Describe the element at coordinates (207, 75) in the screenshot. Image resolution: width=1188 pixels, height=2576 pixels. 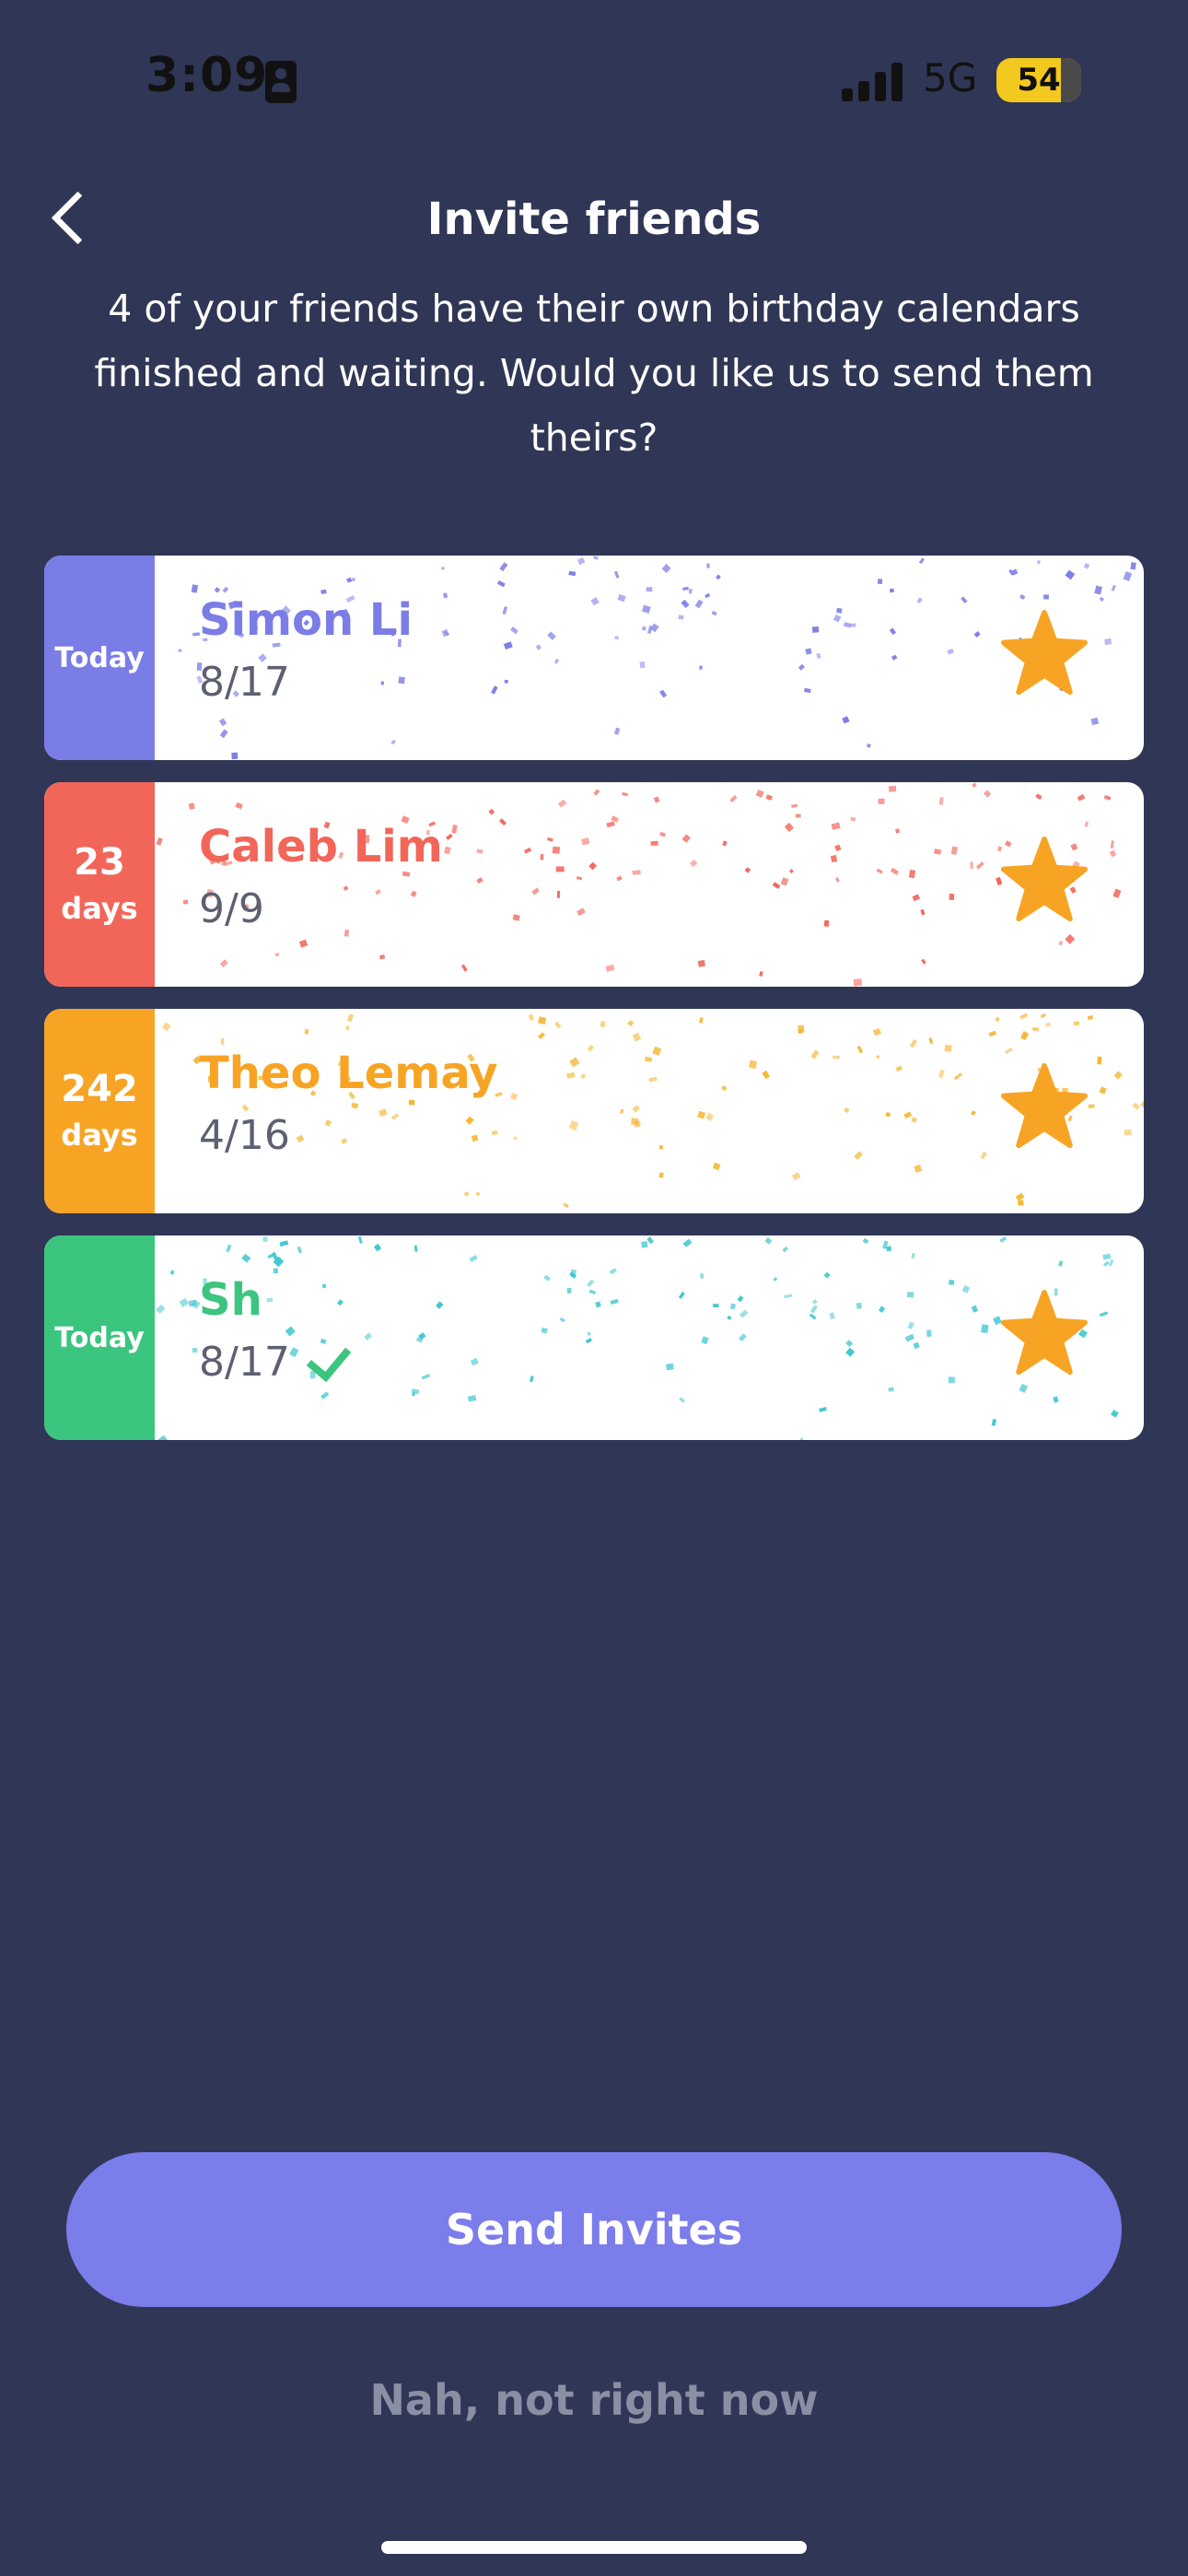
I see `status-time: 3:09` at that location.